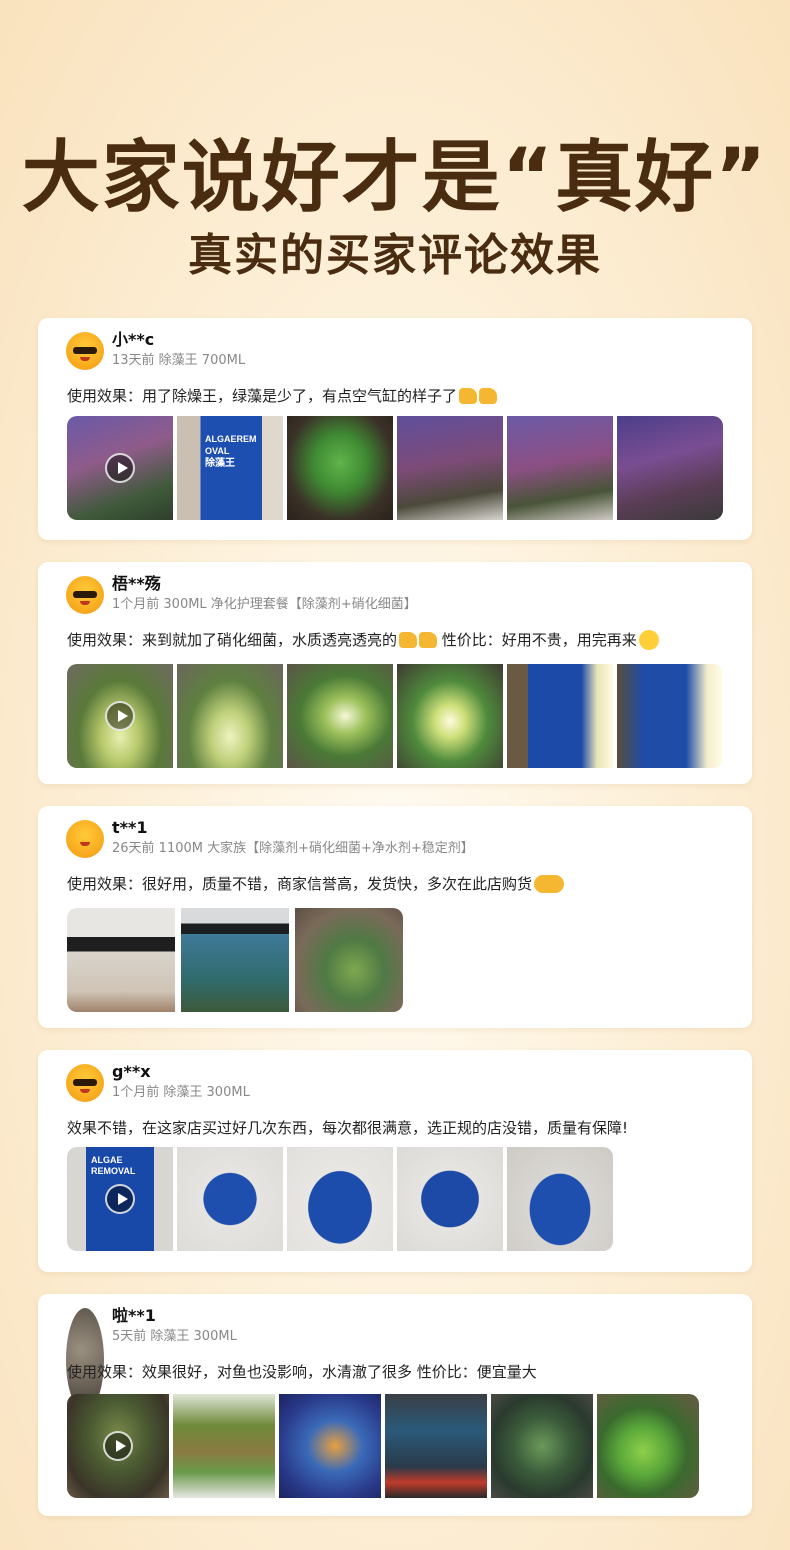  What do you see at coordinates (179, 360) in the screenshot?
I see `review-meta: 13天前 除藻王 700ML` at bounding box center [179, 360].